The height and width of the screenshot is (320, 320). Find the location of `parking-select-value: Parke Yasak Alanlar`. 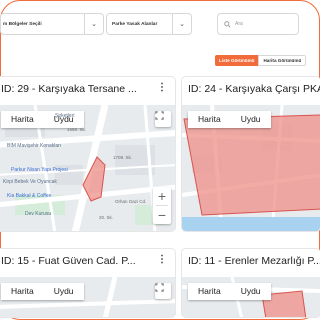

parking-select-value: Parke Yasak Alanlar is located at coordinates (135, 24).